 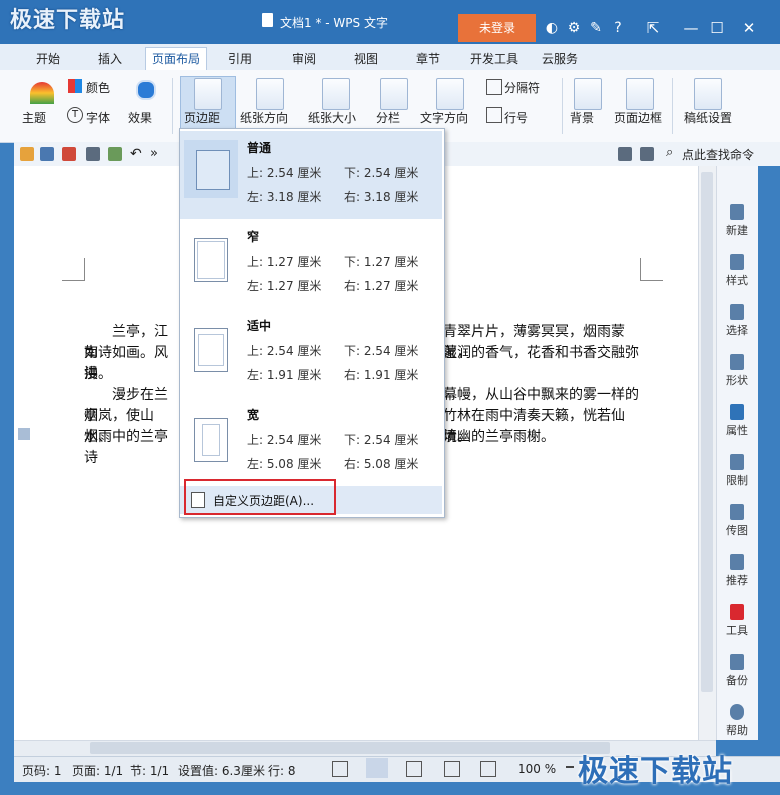 I want to click on save-icon, so click(x=47, y=154).